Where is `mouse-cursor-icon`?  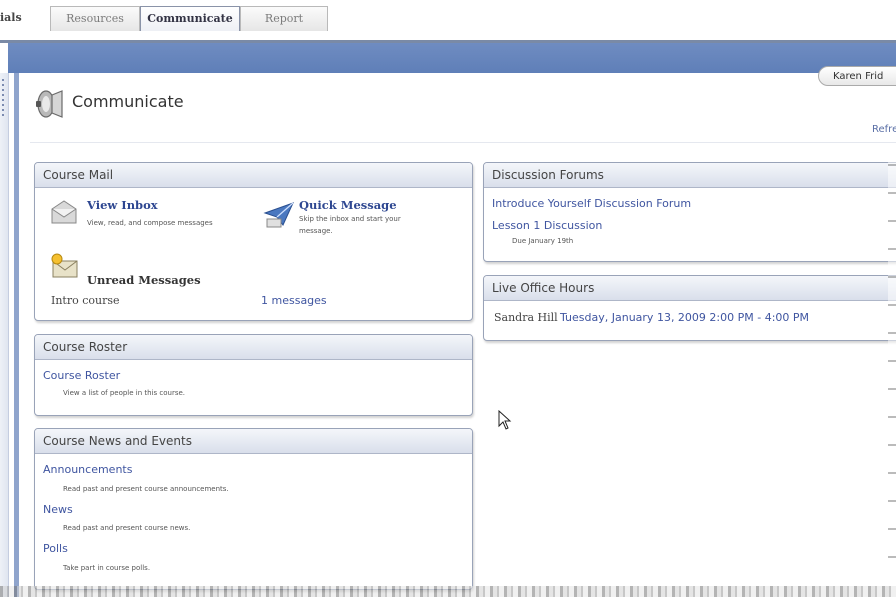 mouse-cursor-icon is located at coordinates (505, 420).